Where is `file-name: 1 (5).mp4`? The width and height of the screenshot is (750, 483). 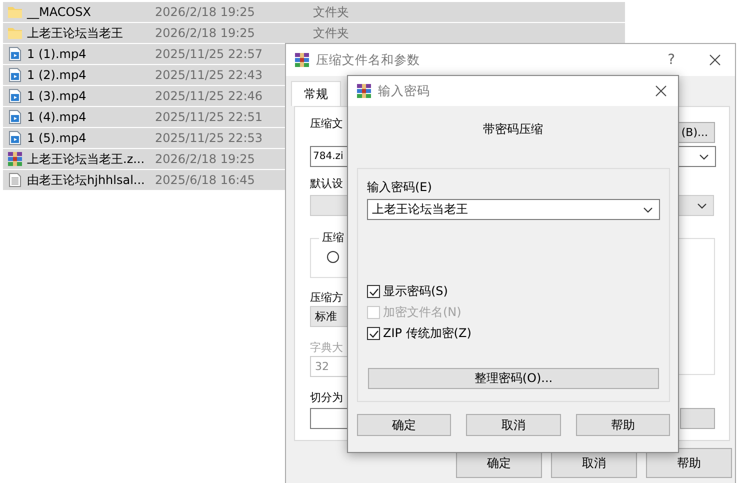
file-name: 1 (5).mp4 is located at coordinates (56, 138).